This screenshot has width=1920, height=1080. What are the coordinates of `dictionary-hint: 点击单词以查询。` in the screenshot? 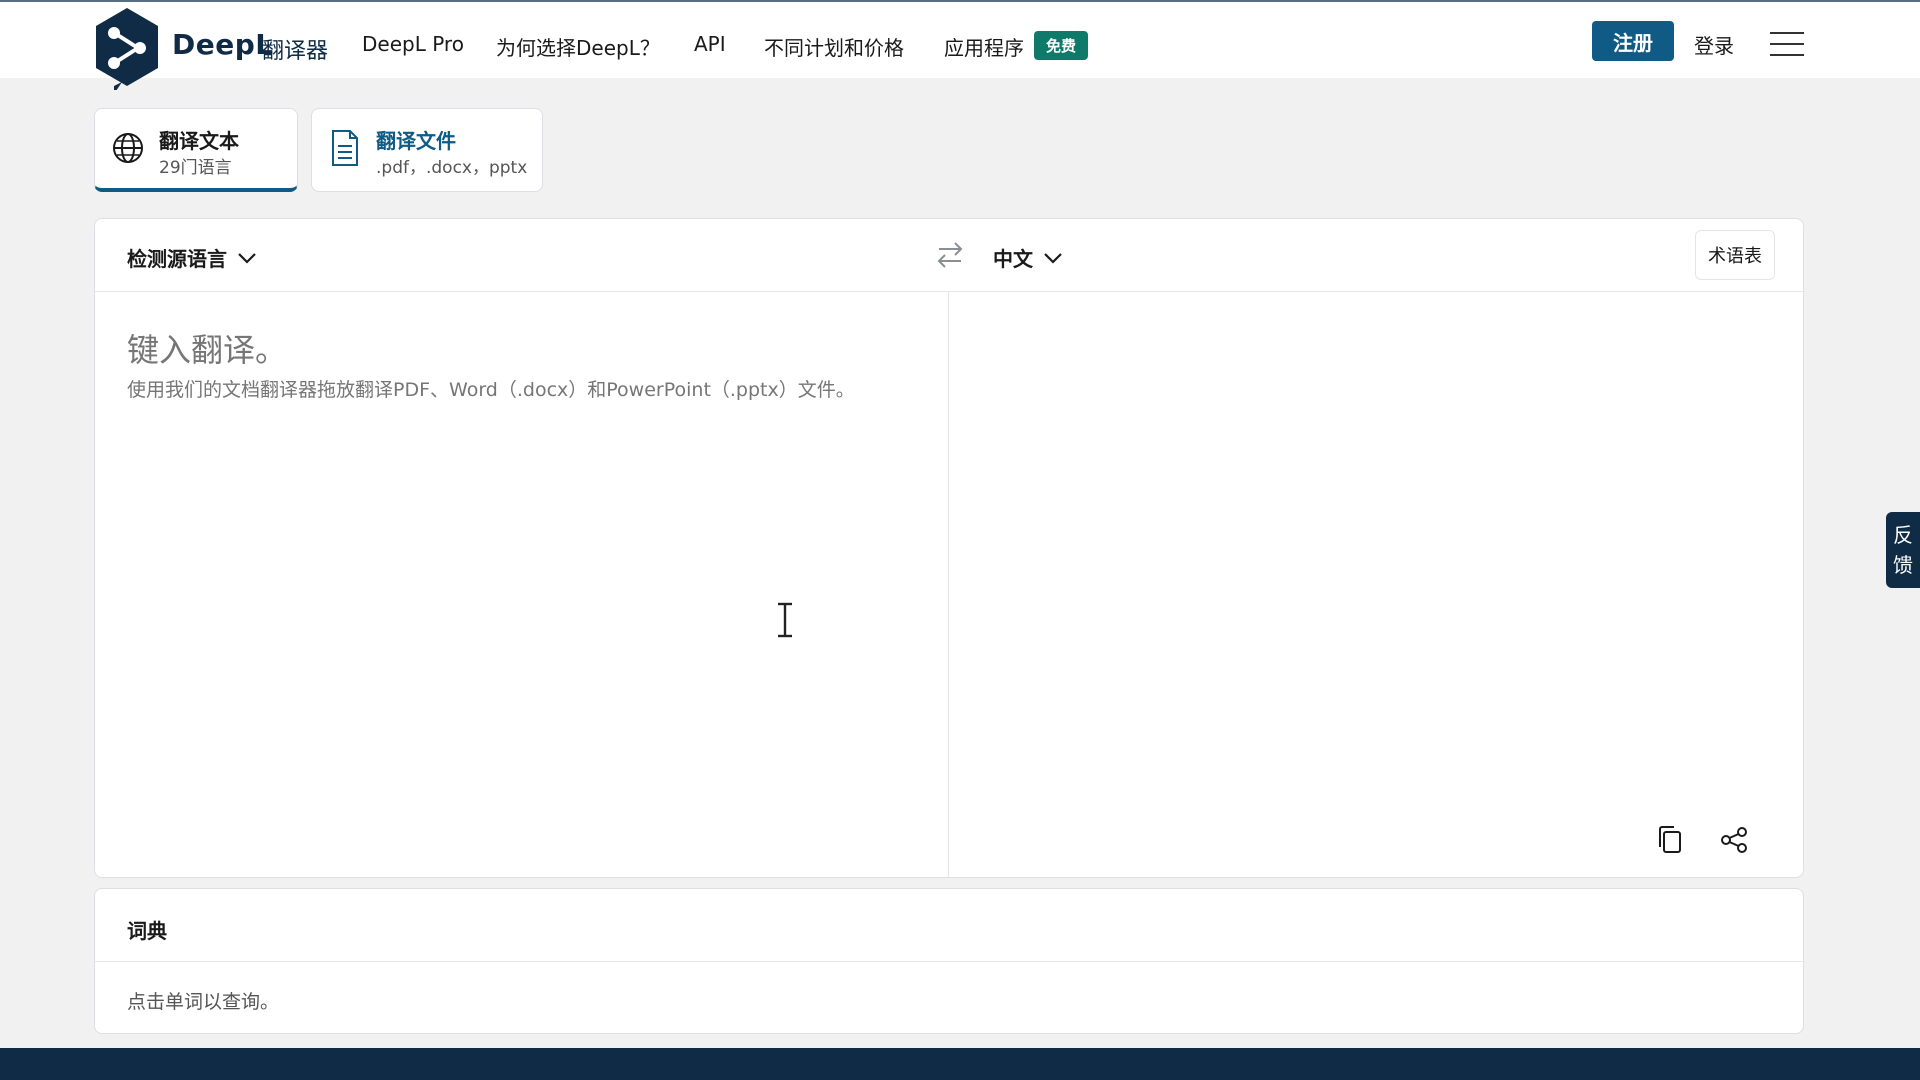 It's located at (203, 1002).